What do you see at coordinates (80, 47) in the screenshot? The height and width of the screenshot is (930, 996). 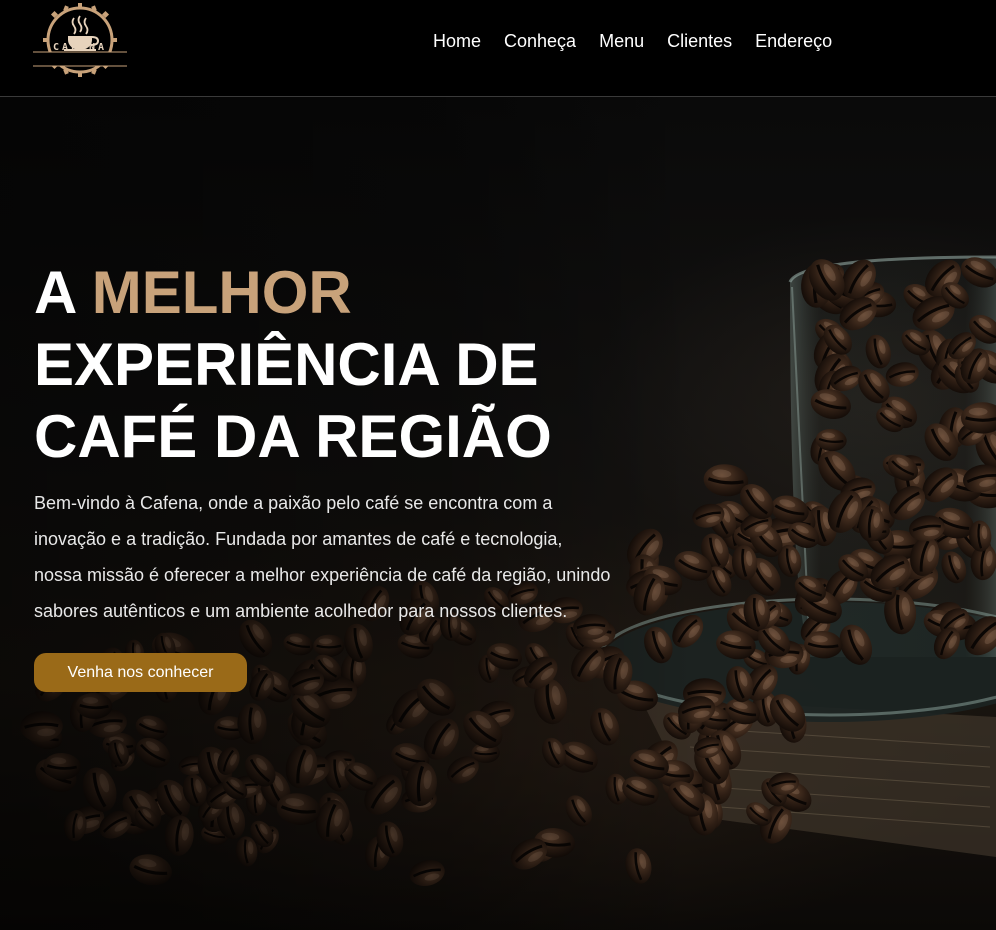 I see `logo-wordmark: CAFENA` at bounding box center [80, 47].